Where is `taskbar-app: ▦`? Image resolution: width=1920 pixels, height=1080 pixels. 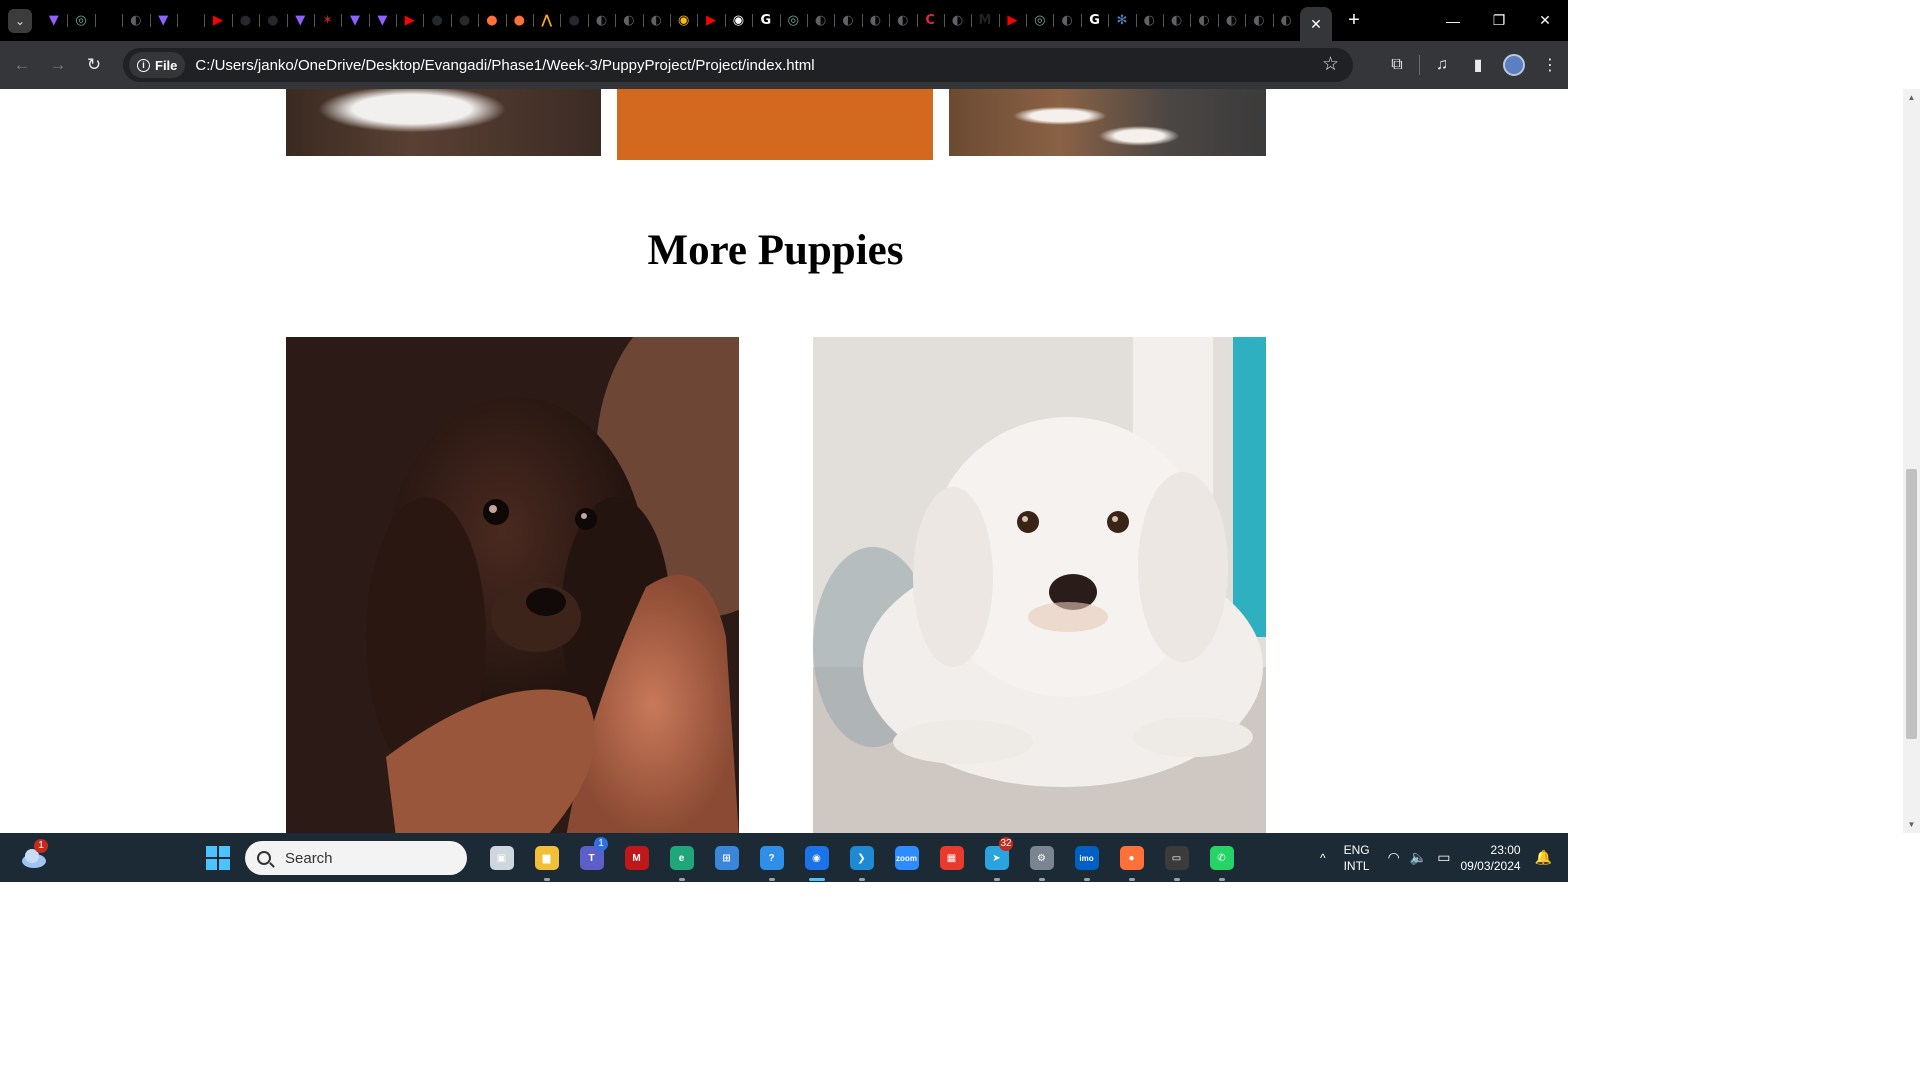
taskbar-app: ▦ is located at coordinates (951, 858).